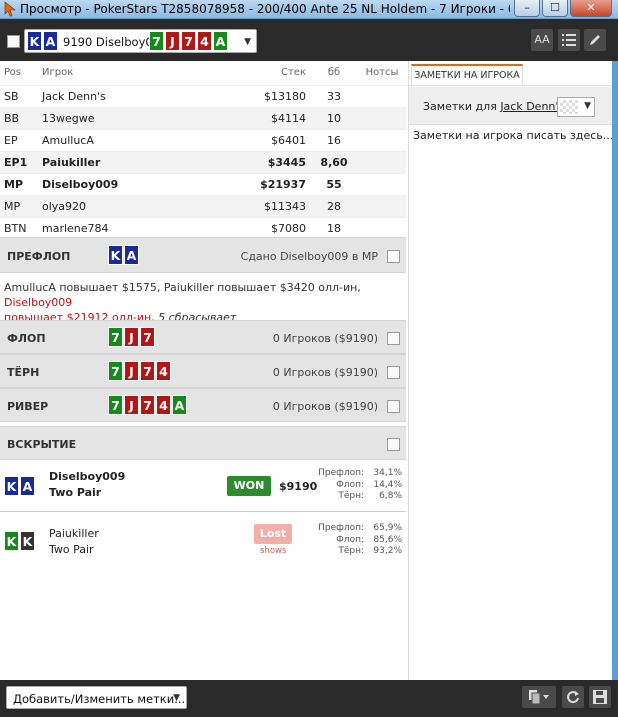  I want to click on street-river: РИВЕР 7J74A 0 Игроков ($9190), so click(203, 405).